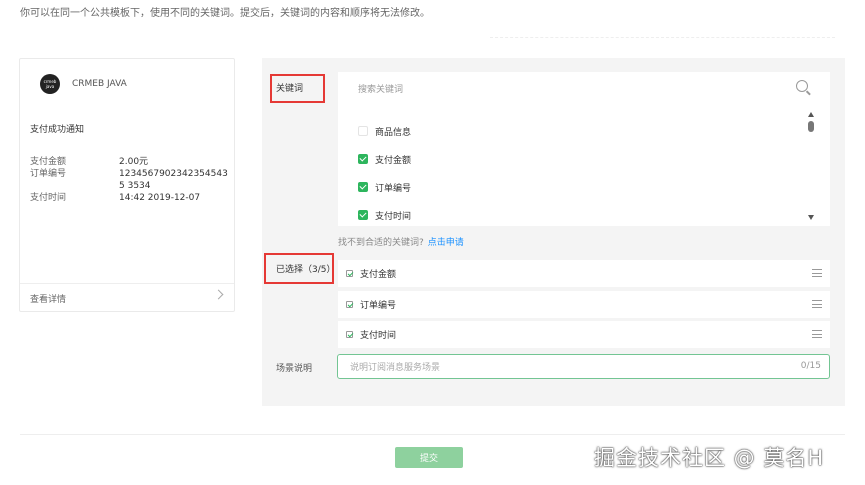  I want to click on brand-header: crmeb java CRMEB JAVA, so click(83, 84).